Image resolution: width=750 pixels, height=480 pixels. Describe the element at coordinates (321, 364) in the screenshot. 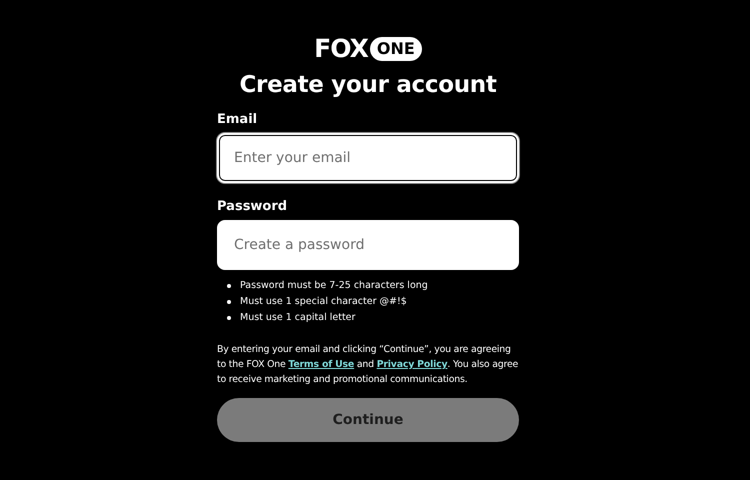

I see `terms-link: Terms of Use` at that location.